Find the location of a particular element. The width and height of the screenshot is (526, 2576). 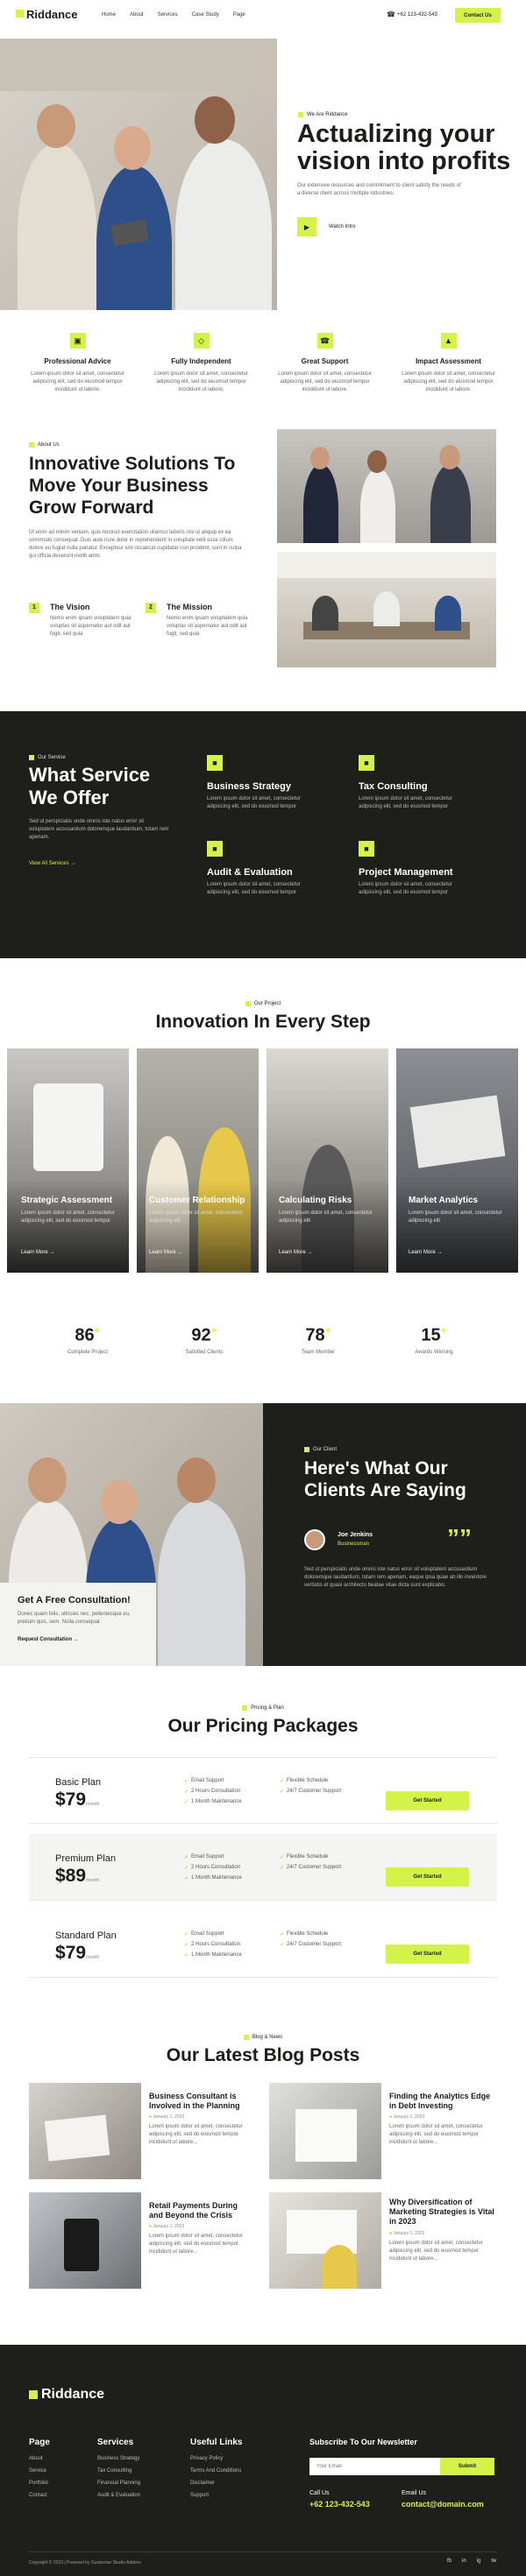

watch-intro-link: Watch Intro is located at coordinates (342, 226).